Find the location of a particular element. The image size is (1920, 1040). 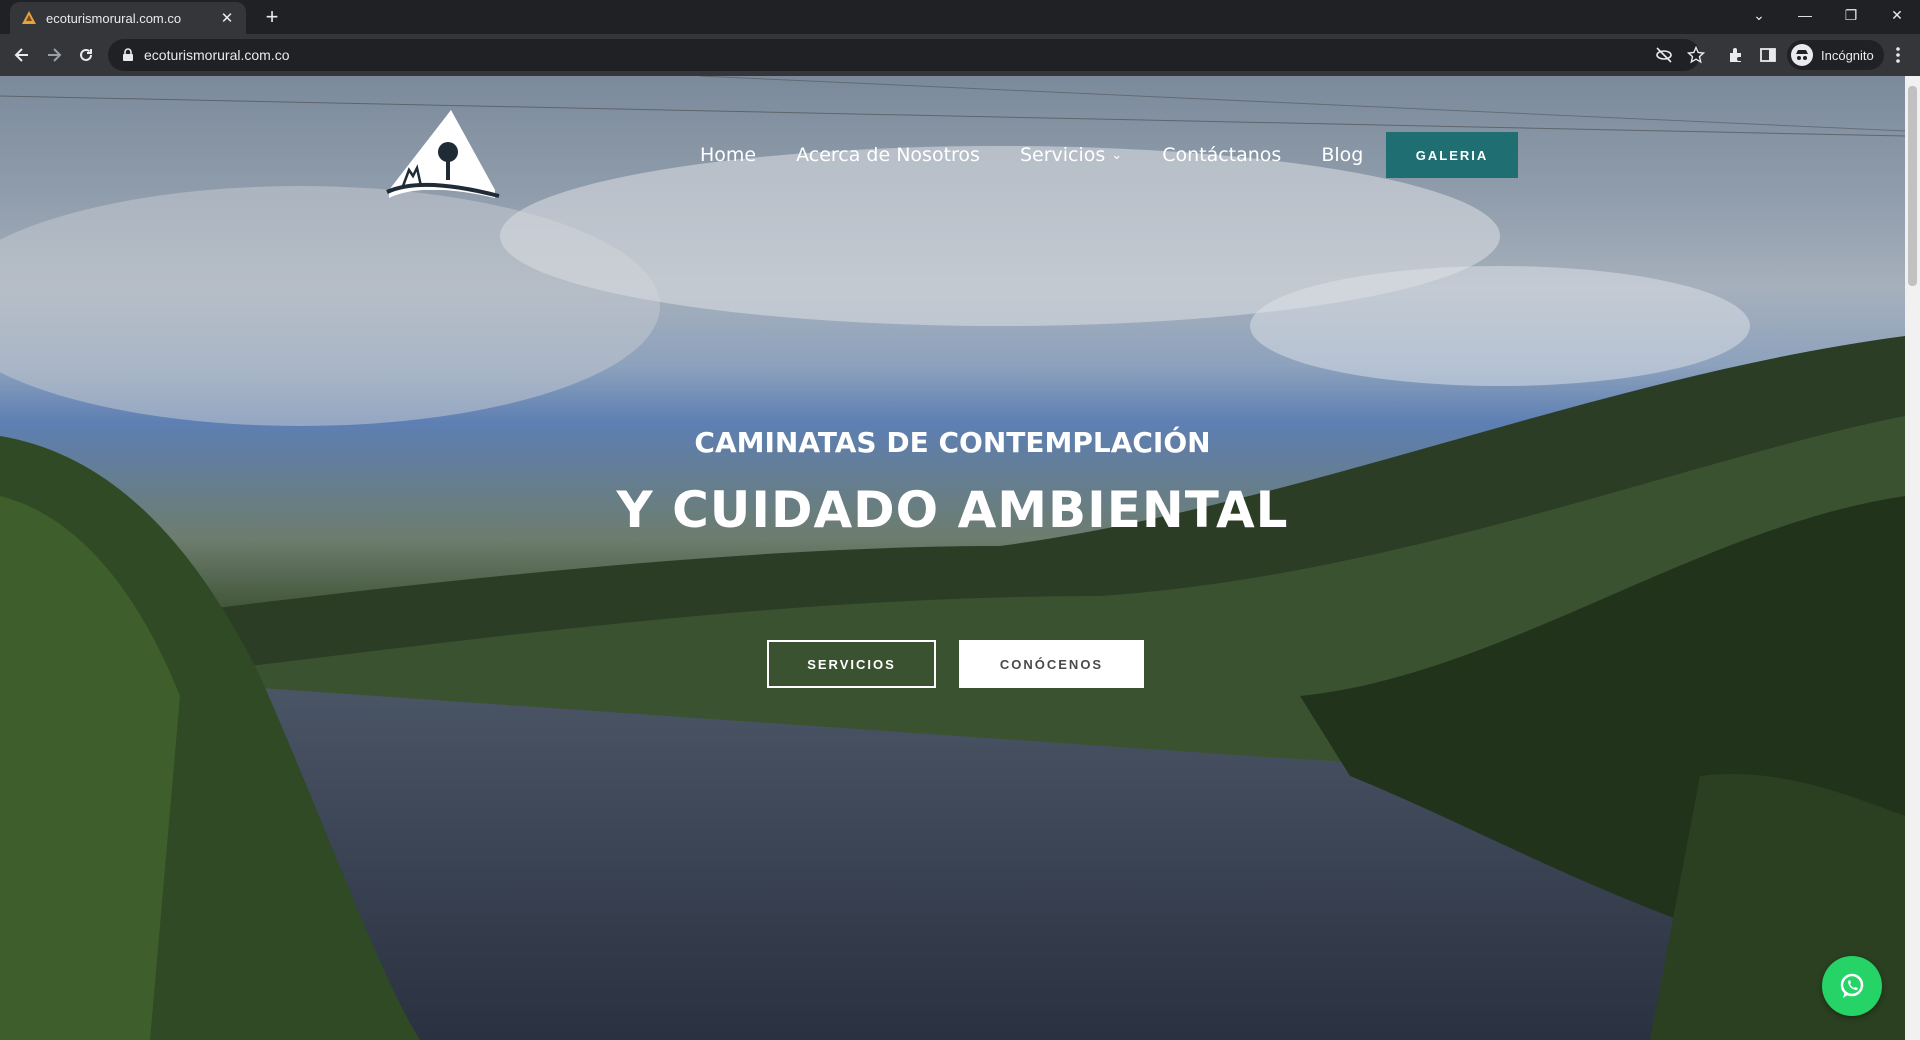

scrollbar-thumb is located at coordinates (1912, 186).